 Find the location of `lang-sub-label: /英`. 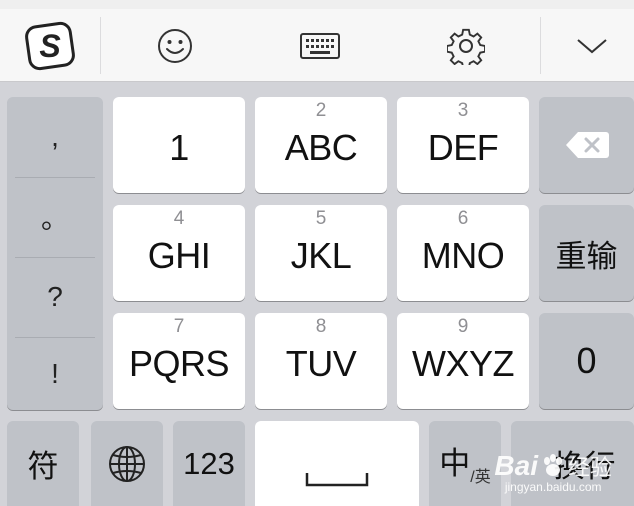

lang-sub-label: /英 is located at coordinates (480, 477).